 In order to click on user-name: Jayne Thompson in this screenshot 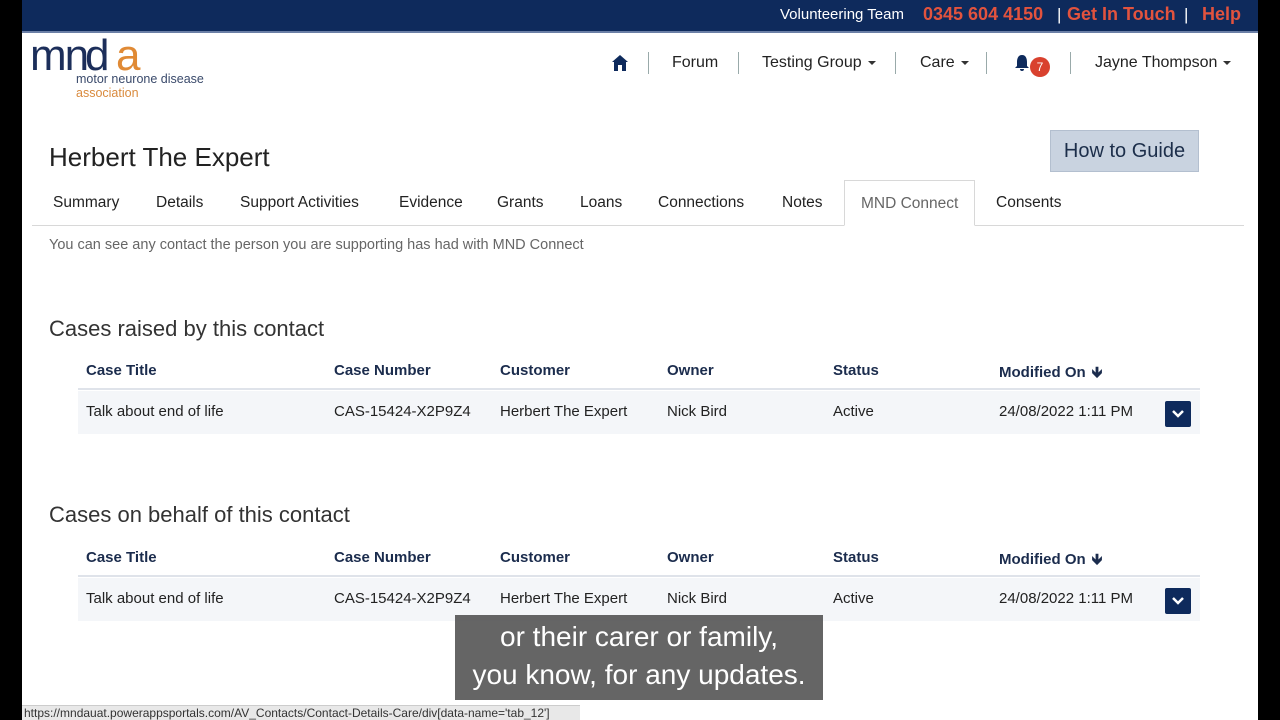, I will do `click(1156, 62)`.